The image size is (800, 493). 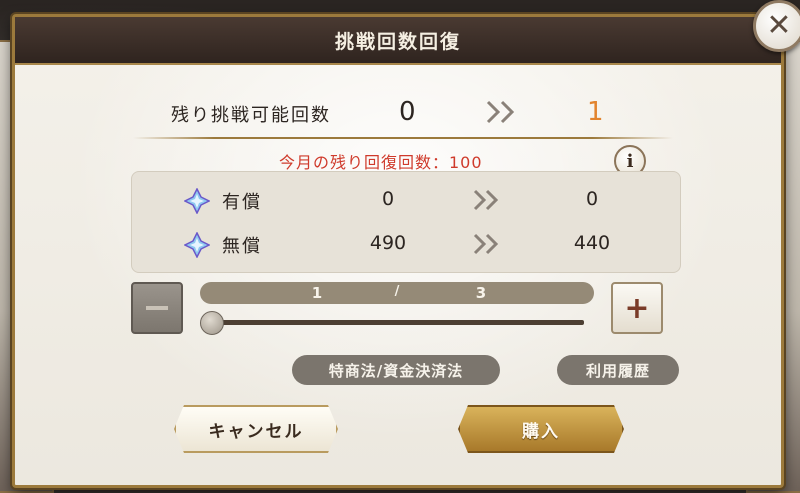 I want to click on currency-row-free: 無償 490 440, so click(x=406, y=244).